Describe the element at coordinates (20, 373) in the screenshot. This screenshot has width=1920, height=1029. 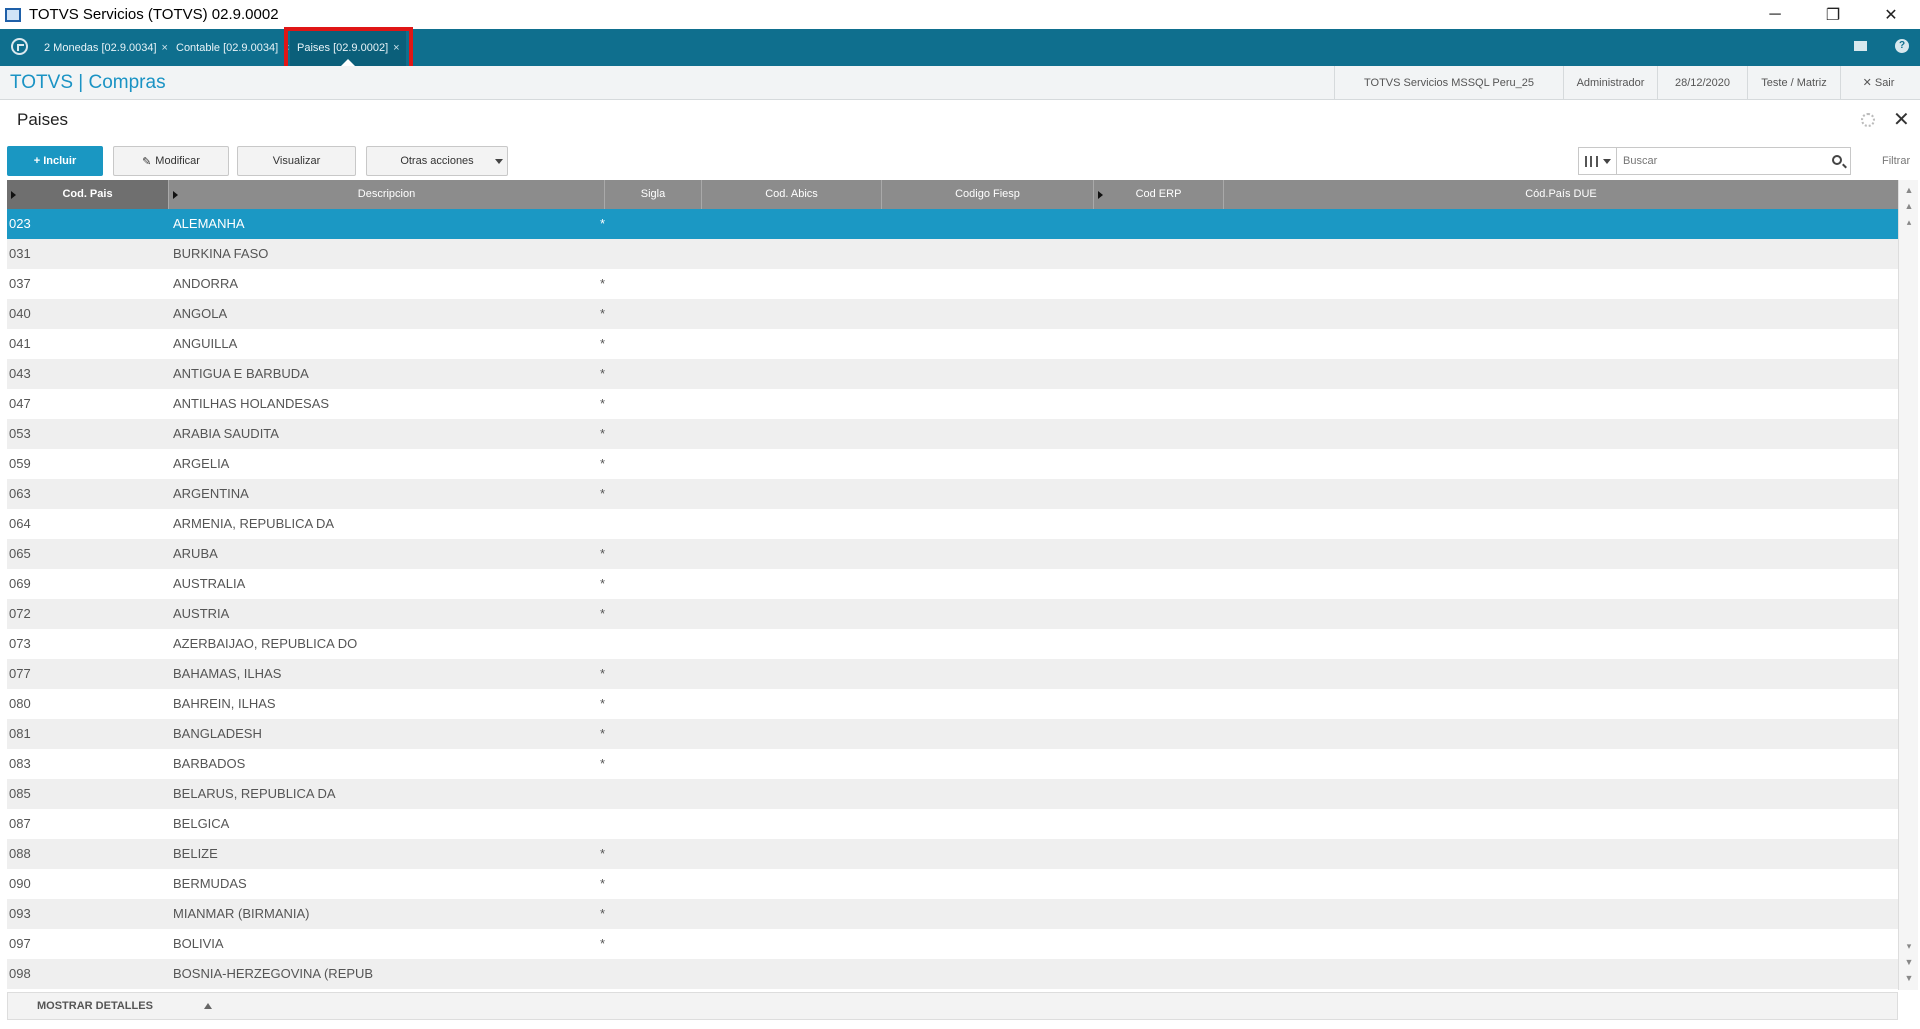
I see `cell-code: 043` at that location.